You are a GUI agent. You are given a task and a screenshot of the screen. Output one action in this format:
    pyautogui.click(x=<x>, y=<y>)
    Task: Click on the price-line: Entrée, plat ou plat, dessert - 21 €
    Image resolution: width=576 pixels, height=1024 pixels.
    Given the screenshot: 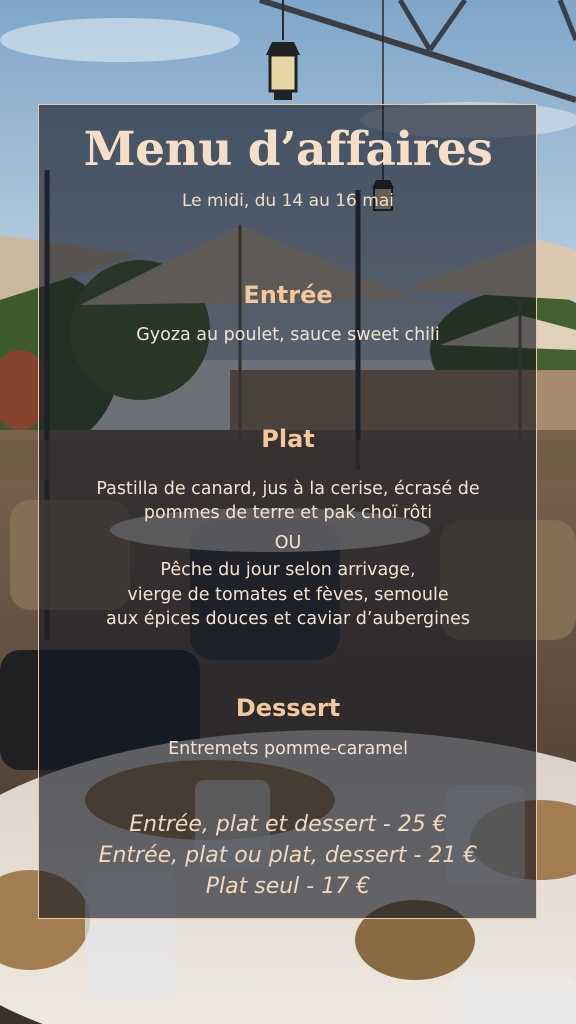 What is the action you would take?
    pyautogui.click(x=288, y=855)
    